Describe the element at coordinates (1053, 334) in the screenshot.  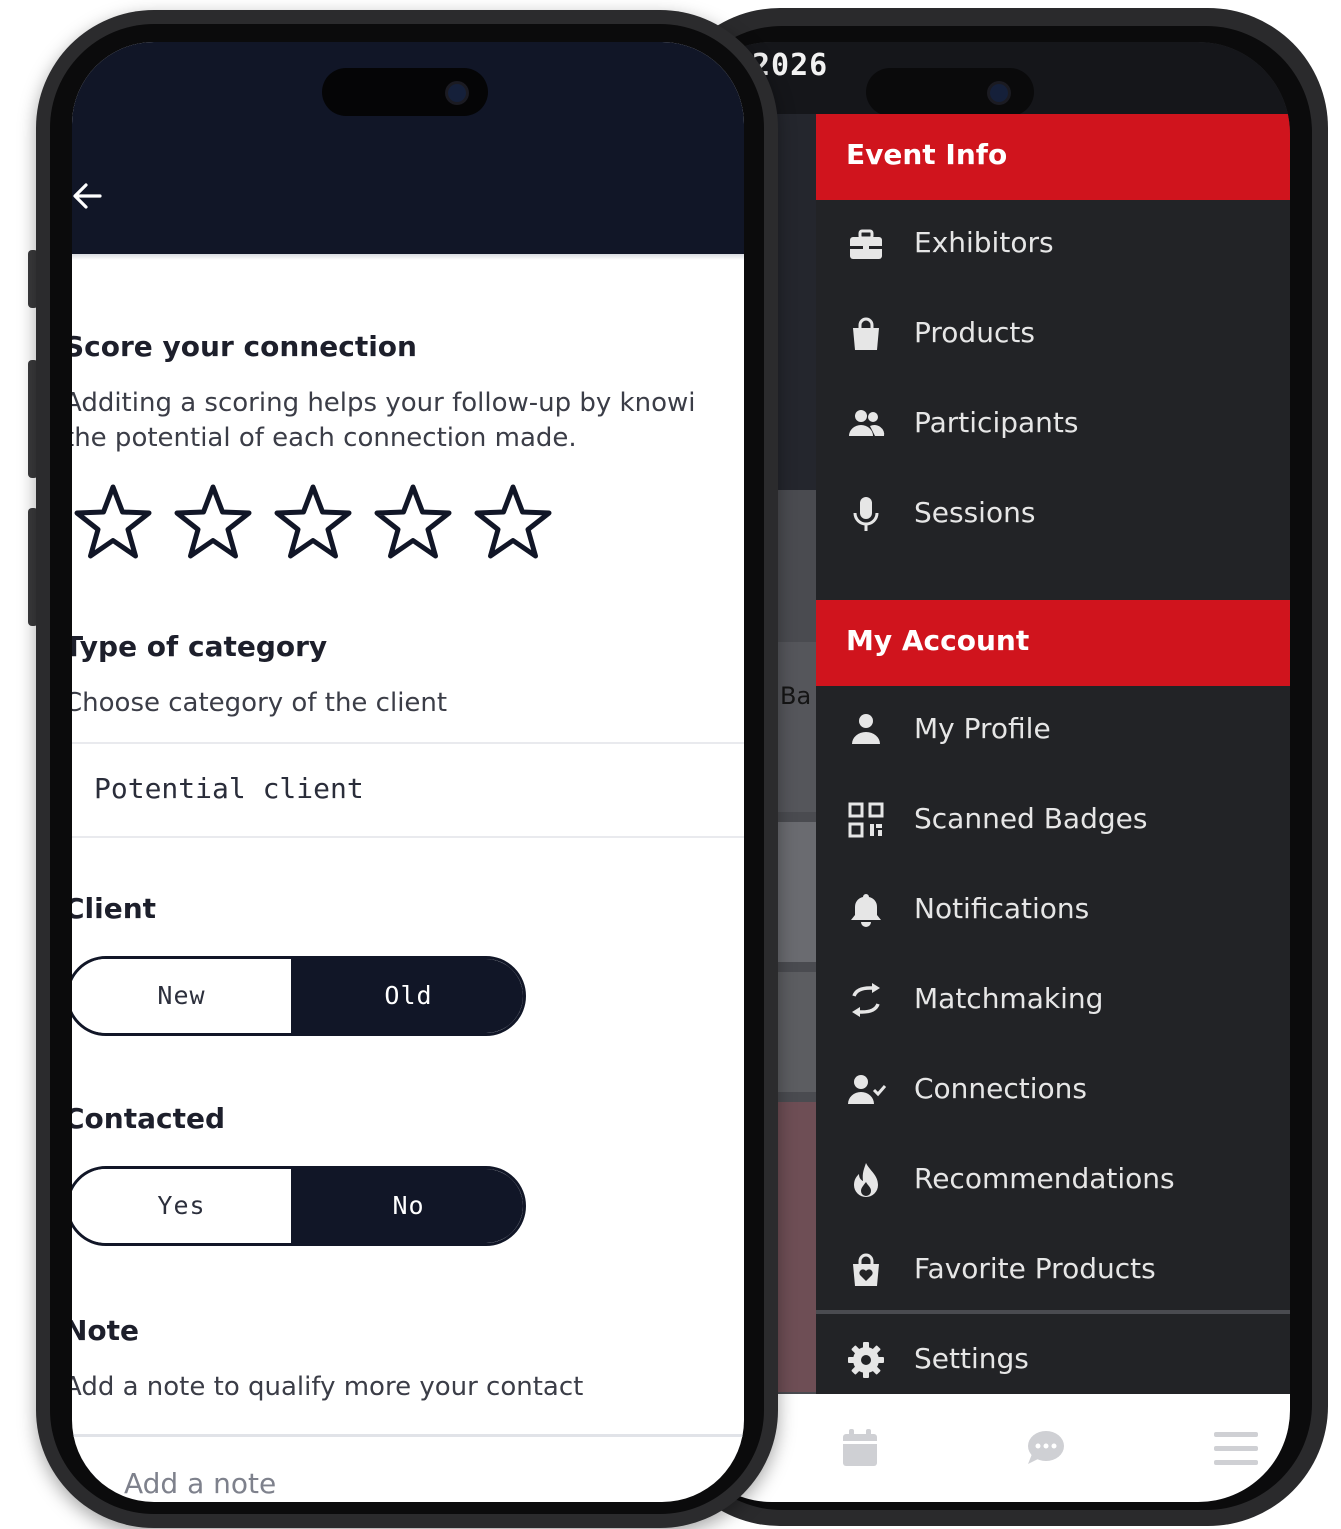
I see `menu-item-products: Products` at that location.